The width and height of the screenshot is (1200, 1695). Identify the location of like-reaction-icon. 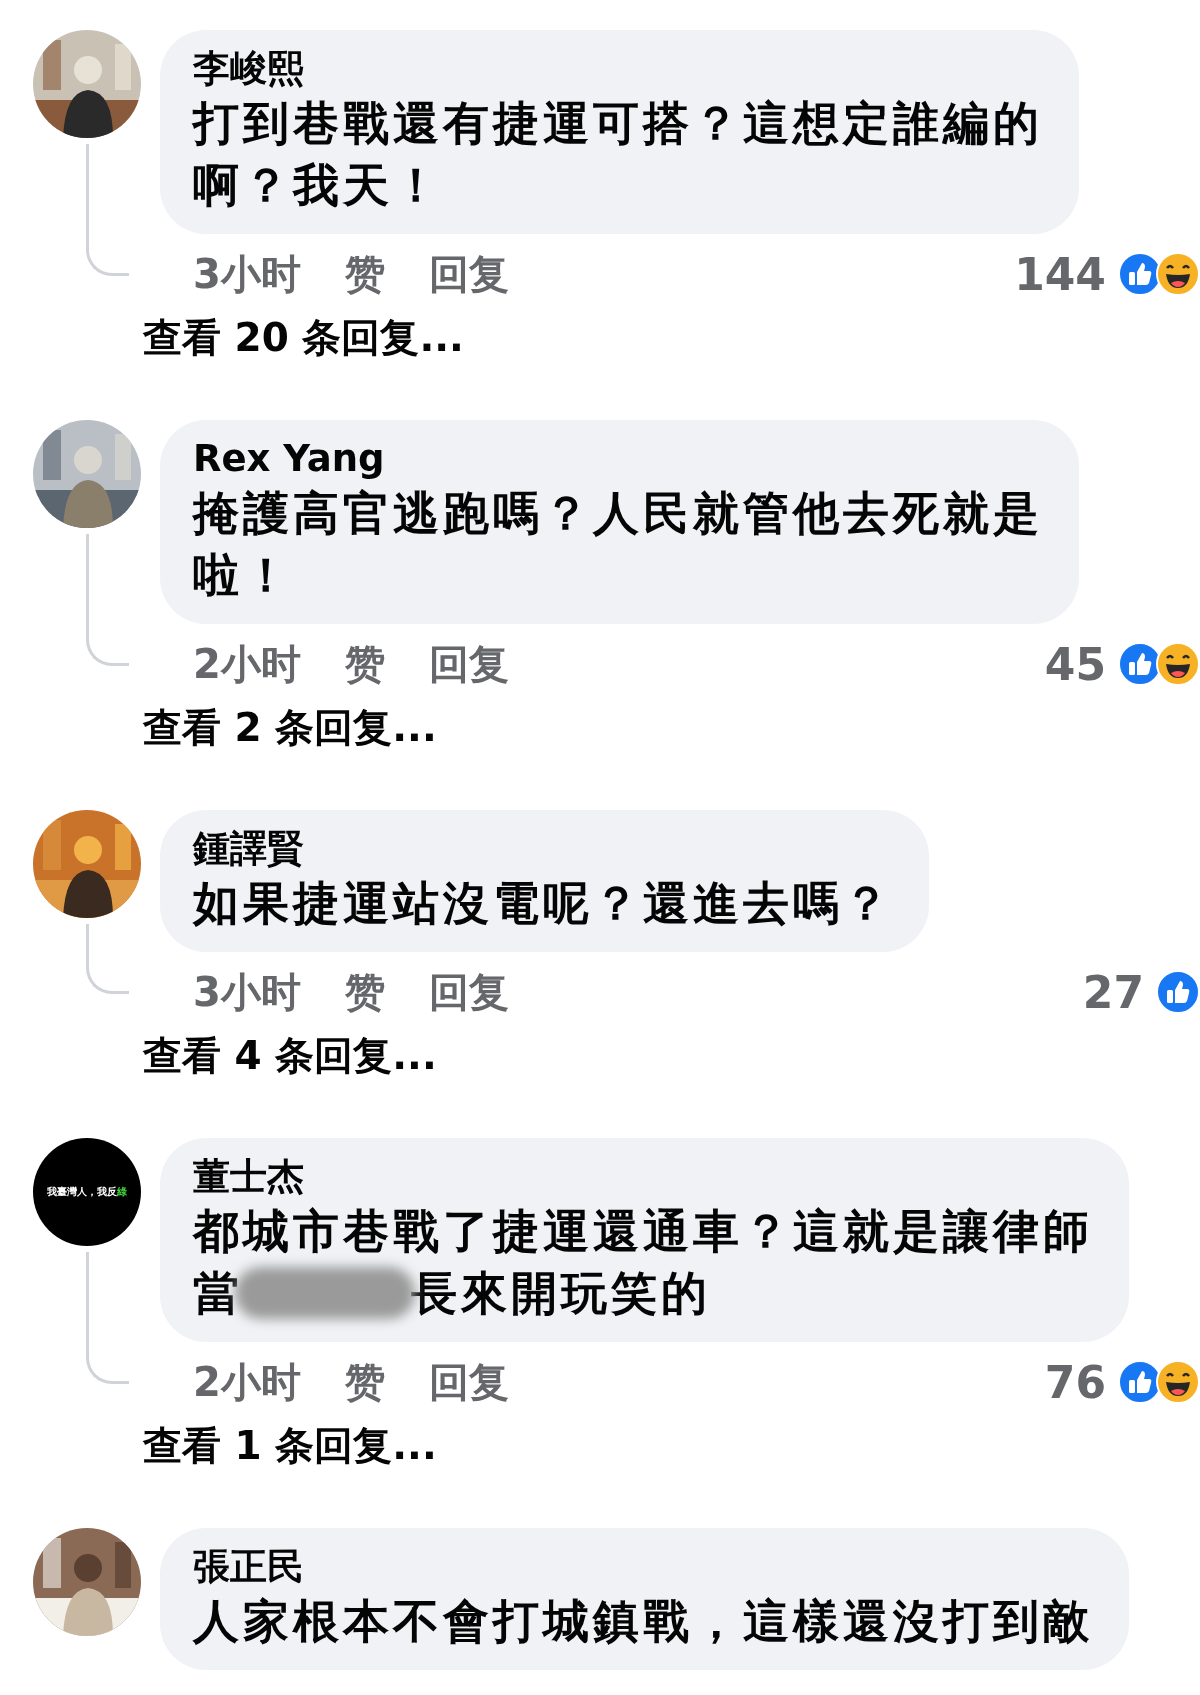
(1178, 992).